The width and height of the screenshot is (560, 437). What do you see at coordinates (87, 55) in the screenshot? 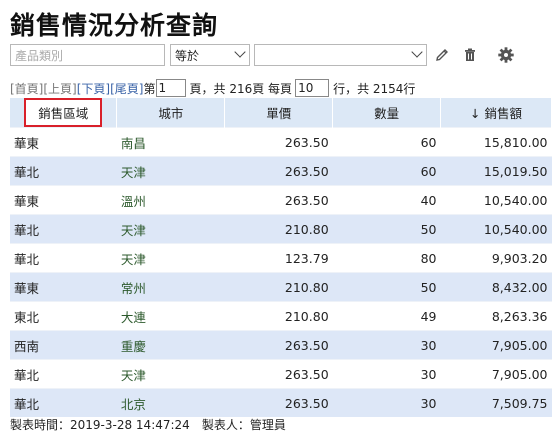
I see `category-input: 產品類別` at bounding box center [87, 55].